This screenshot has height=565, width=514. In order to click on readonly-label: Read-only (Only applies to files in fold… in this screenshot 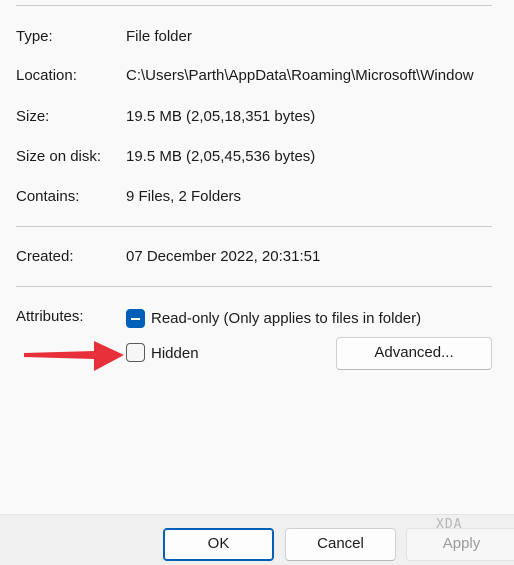, I will do `click(286, 319)`.